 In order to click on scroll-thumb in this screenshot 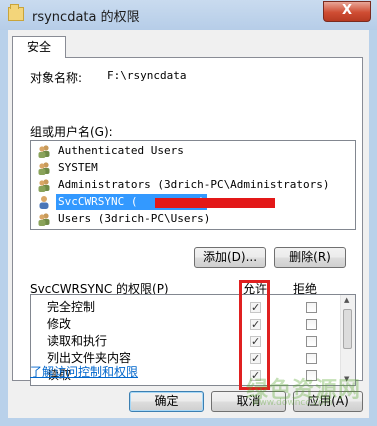, I will do `click(347, 329)`.